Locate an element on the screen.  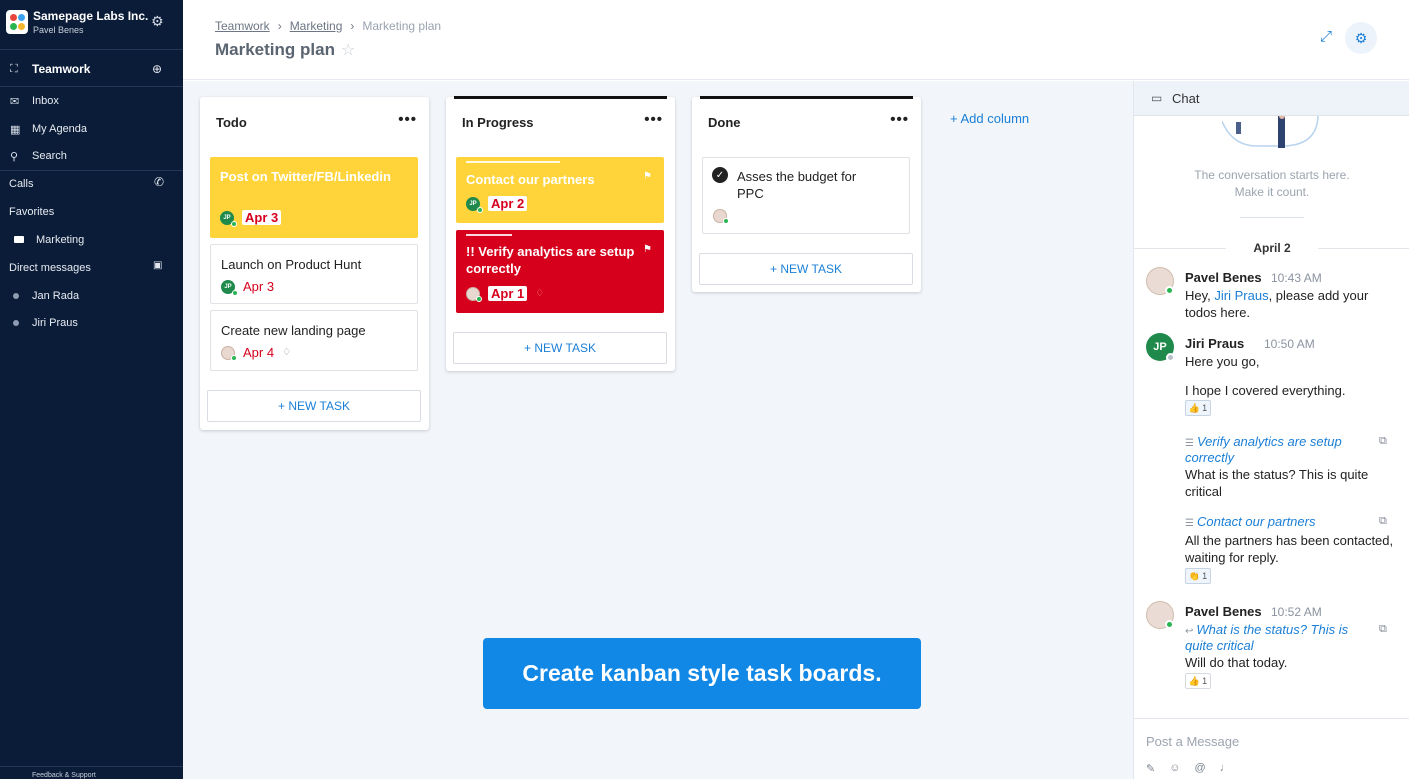
add-column-button: + Add column is located at coordinates (989, 118).